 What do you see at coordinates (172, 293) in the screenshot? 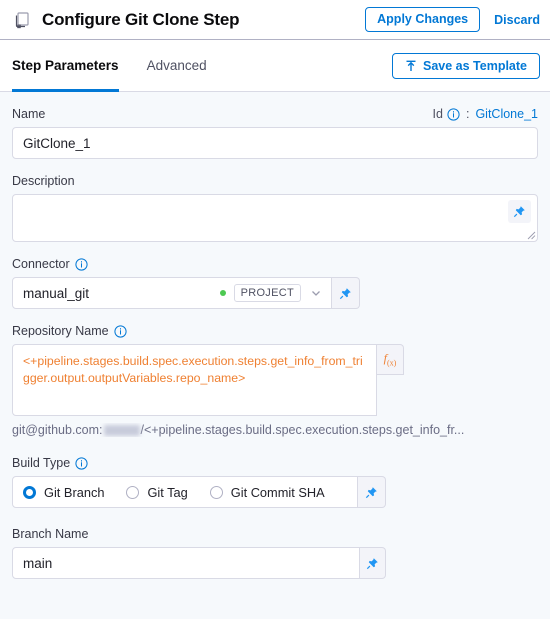
I see `connector-select: manual_git PROJECT` at bounding box center [172, 293].